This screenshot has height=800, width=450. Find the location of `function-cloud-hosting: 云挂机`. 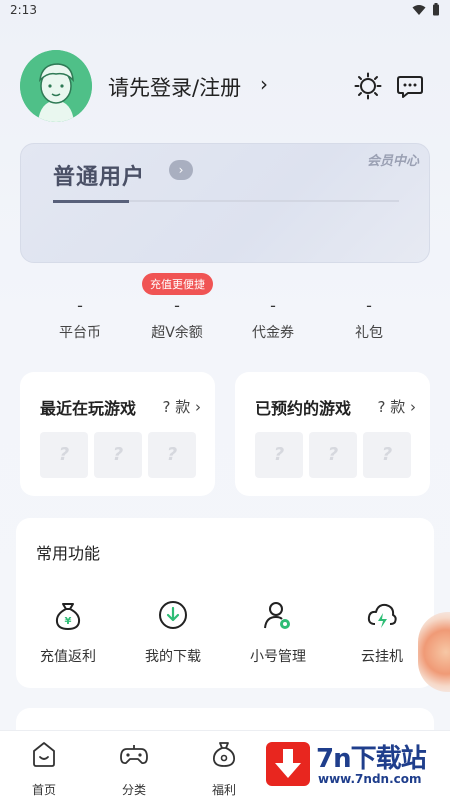

function-cloud-hosting: 云挂机 is located at coordinates (382, 632).